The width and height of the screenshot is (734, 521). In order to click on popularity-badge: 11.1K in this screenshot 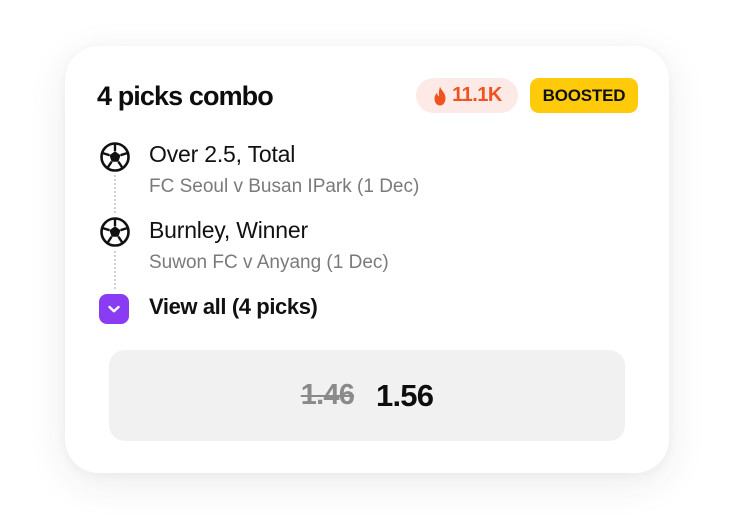, I will do `click(467, 95)`.